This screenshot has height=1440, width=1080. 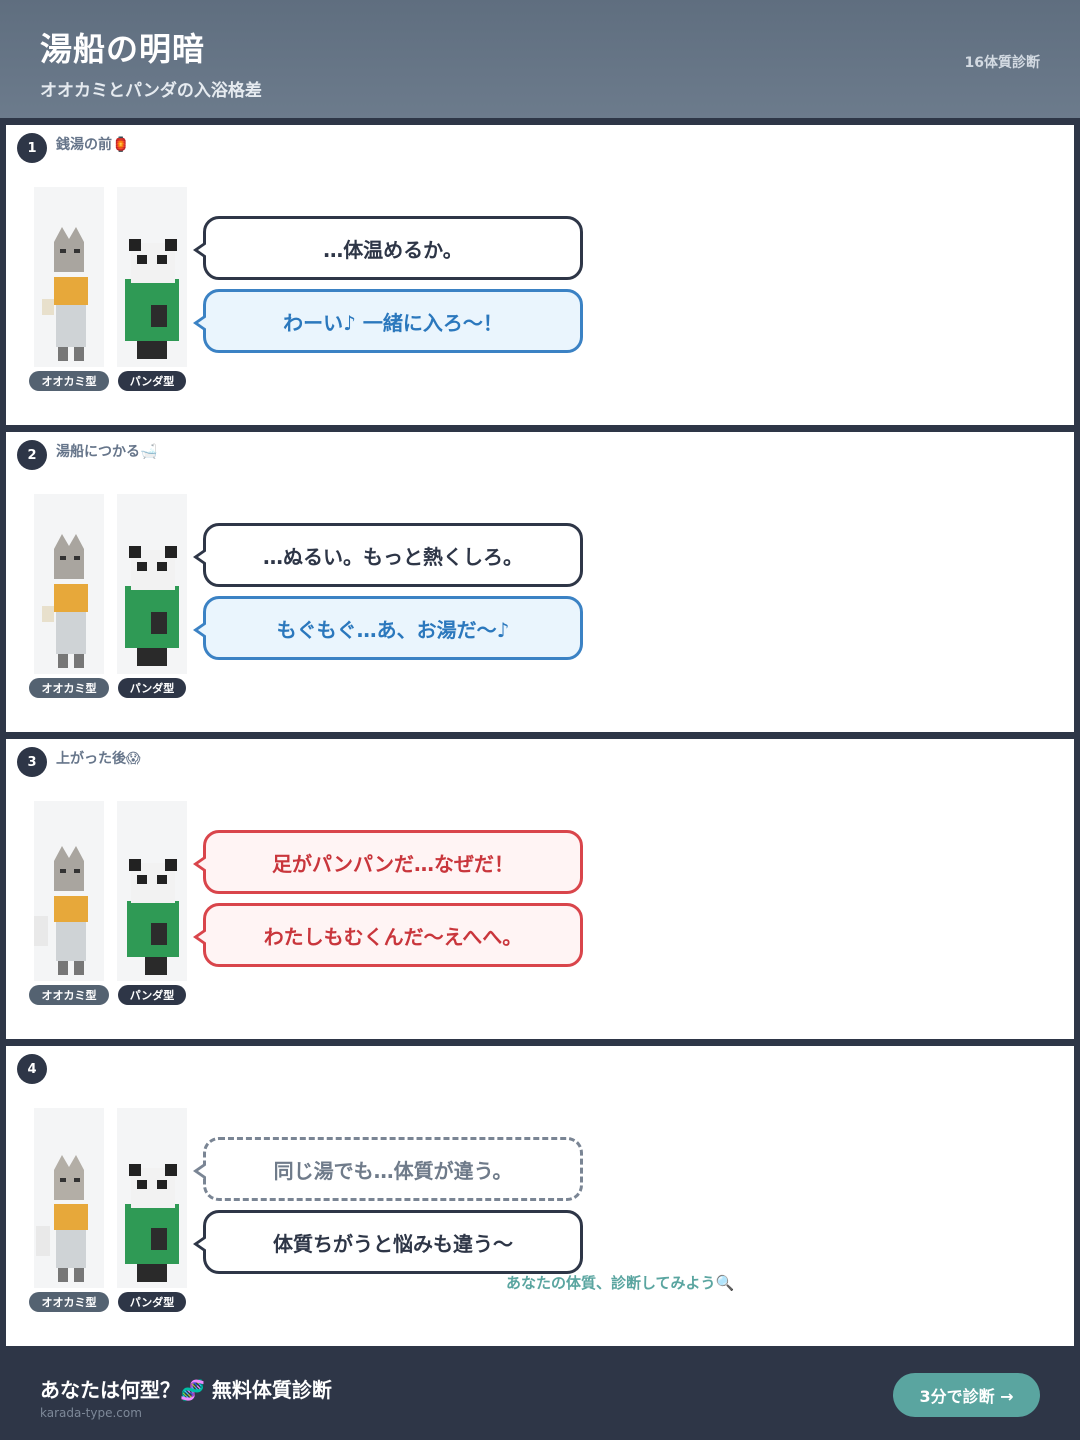 What do you see at coordinates (540, 1394) in the screenshot?
I see `footer-banner: あなたは何型？🧬 無料体質診断 karada-type.com 3分で診断 →` at bounding box center [540, 1394].